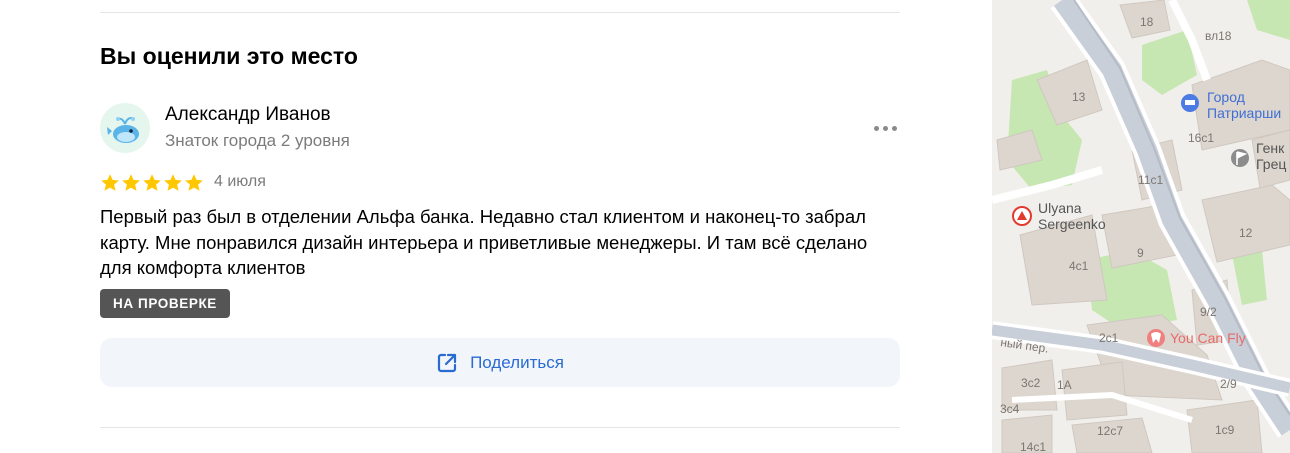 Image resolution: width=1290 pixels, height=453 pixels. Describe the element at coordinates (500, 12) in the screenshot. I see `top-divider` at that location.